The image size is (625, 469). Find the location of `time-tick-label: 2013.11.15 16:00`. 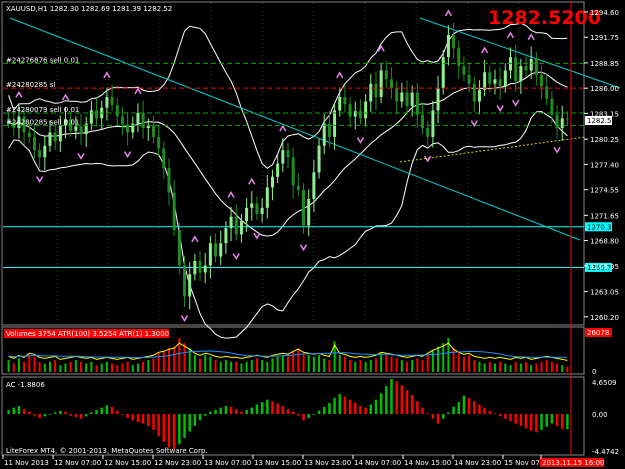

time-tick-label: 2013.11.15 16:00 is located at coordinates (573, 463).